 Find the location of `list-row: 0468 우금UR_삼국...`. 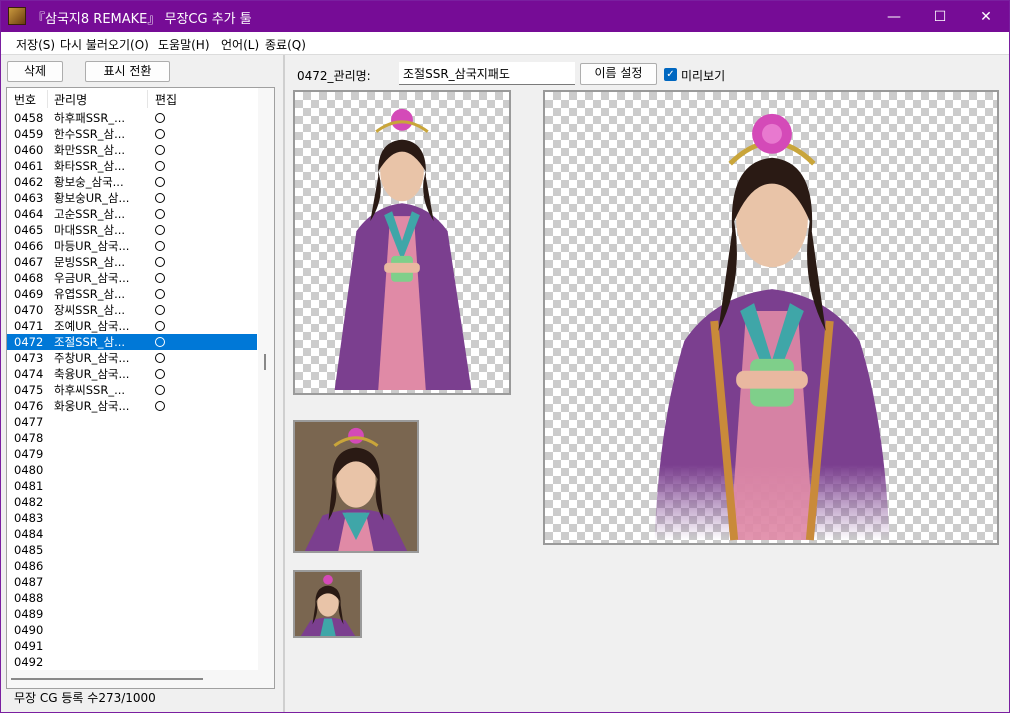

list-row: 0468 우금UR_삼국... is located at coordinates (132, 278).